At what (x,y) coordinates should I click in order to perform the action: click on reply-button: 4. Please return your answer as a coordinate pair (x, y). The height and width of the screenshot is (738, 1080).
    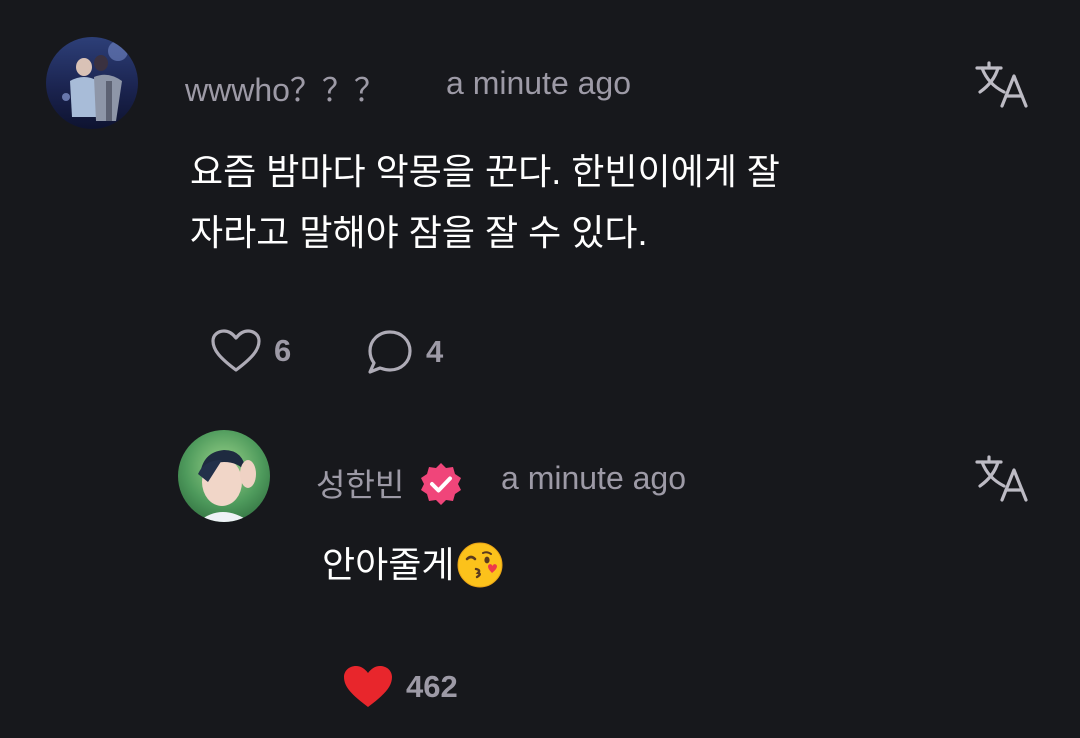
    Looking at the image, I should click on (404, 352).